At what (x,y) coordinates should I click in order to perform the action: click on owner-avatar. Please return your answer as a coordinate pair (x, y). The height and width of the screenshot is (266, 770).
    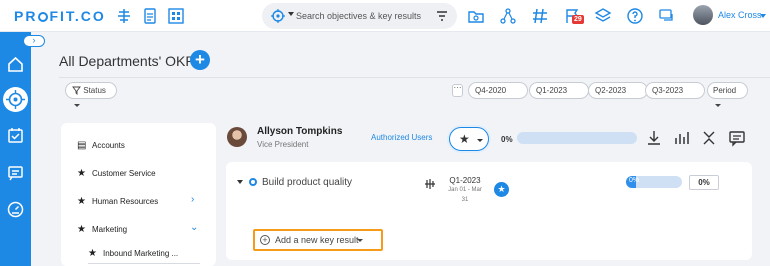
    Looking at the image, I should click on (237, 137).